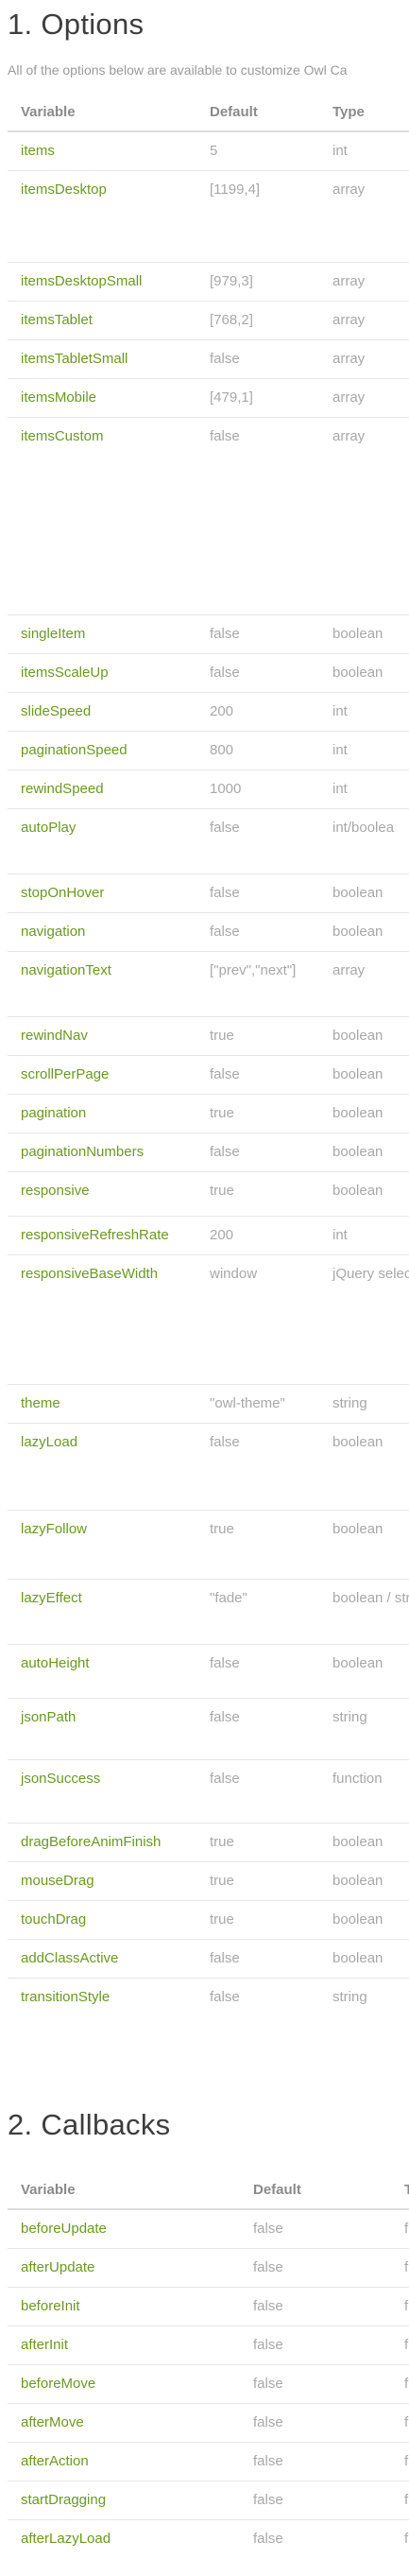 The height and width of the screenshot is (2576, 409). What do you see at coordinates (102, 359) in the screenshot?
I see `variable-cell: itemsTabletSmall` at bounding box center [102, 359].